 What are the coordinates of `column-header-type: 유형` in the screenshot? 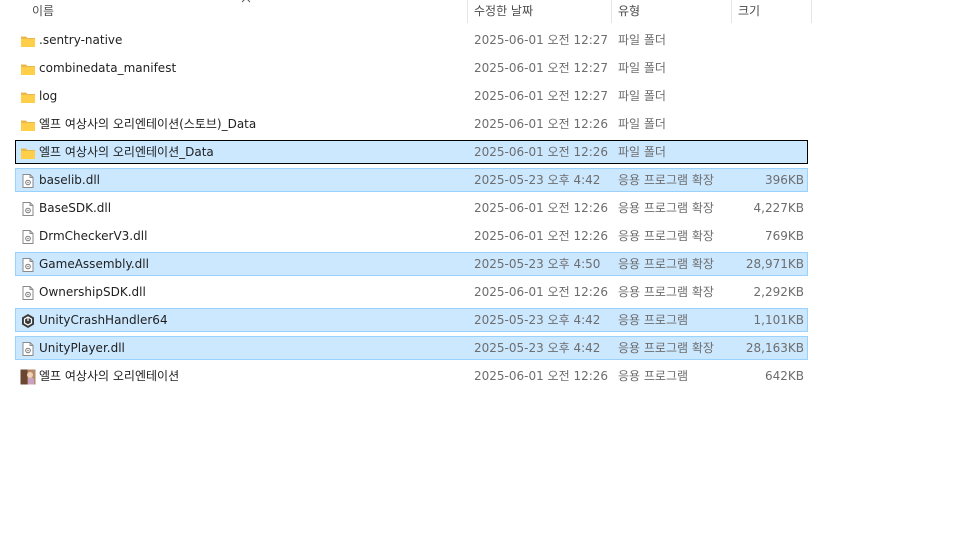 It's located at (671, 11).